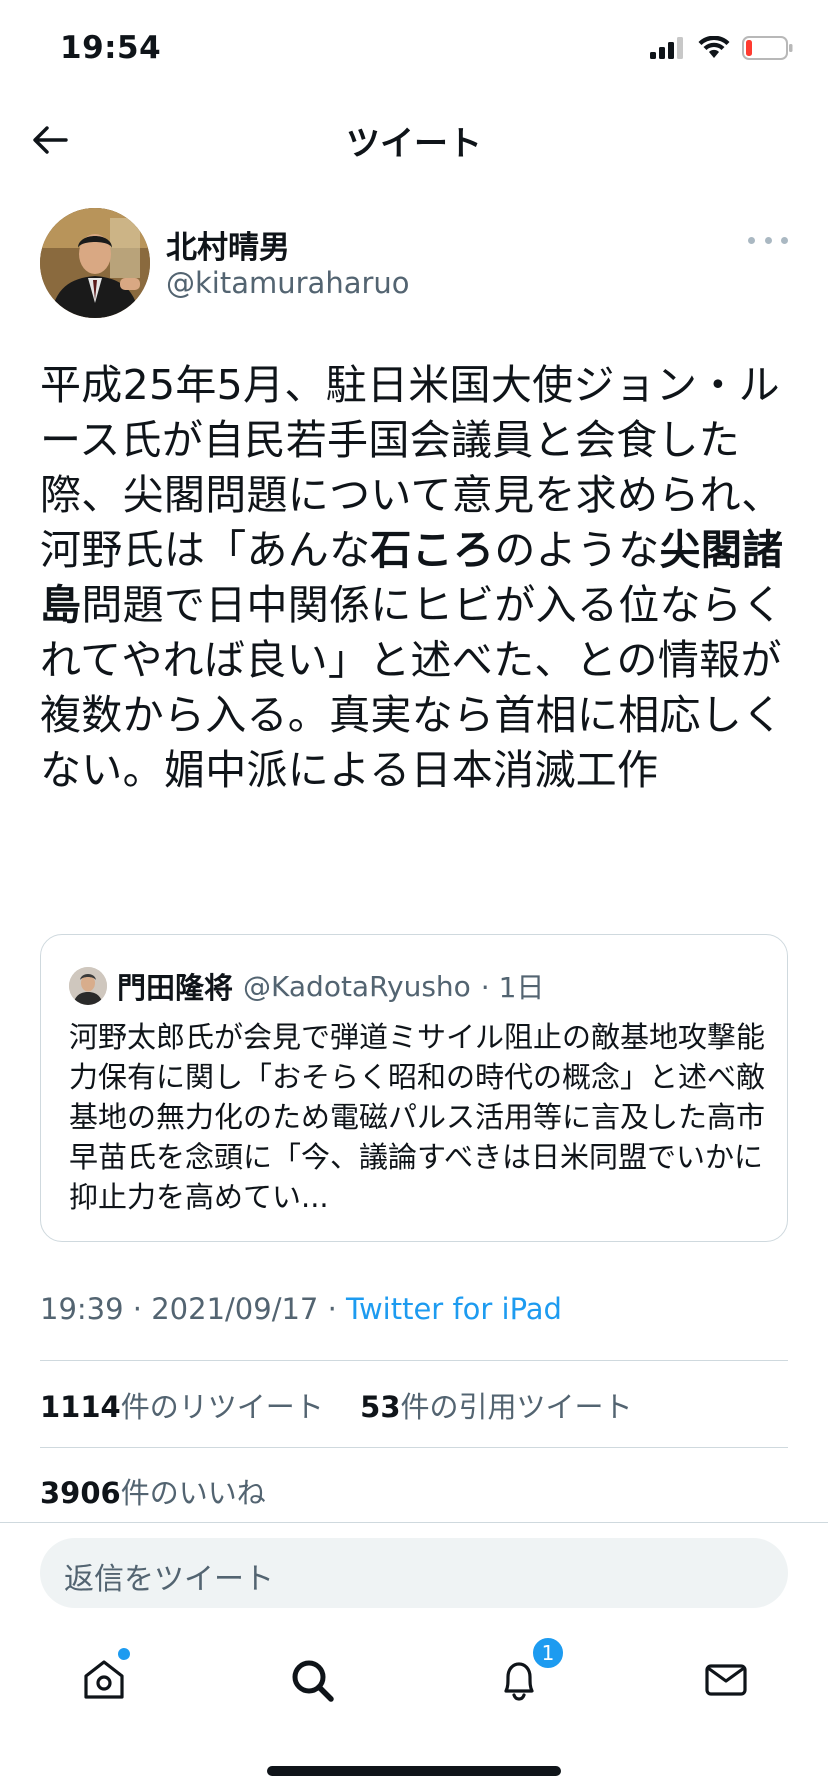 The image size is (828, 1792). I want to click on search-icon, so click(313, 1681).